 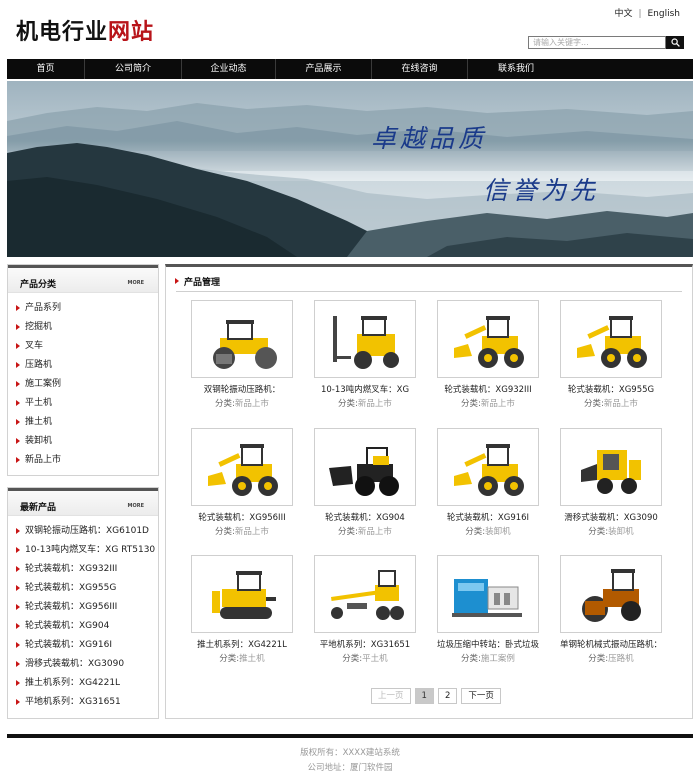 I want to click on nav-item-home: 首页, so click(x=46, y=69).